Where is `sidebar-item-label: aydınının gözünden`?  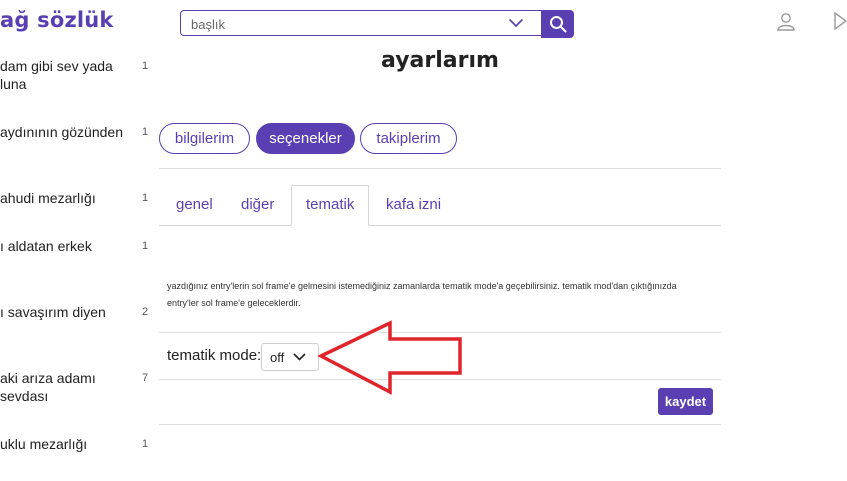
sidebar-item-label: aydınının gözünden is located at coordinates (61, 132).